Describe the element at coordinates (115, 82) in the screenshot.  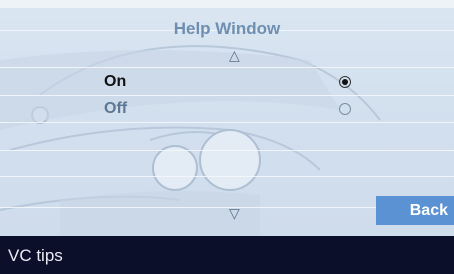
I see `option-on-label: On` at that location.